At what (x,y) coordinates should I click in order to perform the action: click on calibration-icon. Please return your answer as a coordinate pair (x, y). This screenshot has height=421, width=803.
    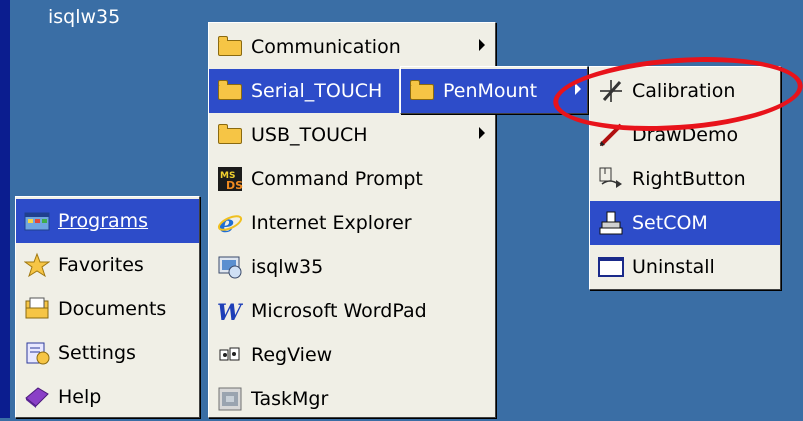
    Looking at the image, I should click on (611, 91).